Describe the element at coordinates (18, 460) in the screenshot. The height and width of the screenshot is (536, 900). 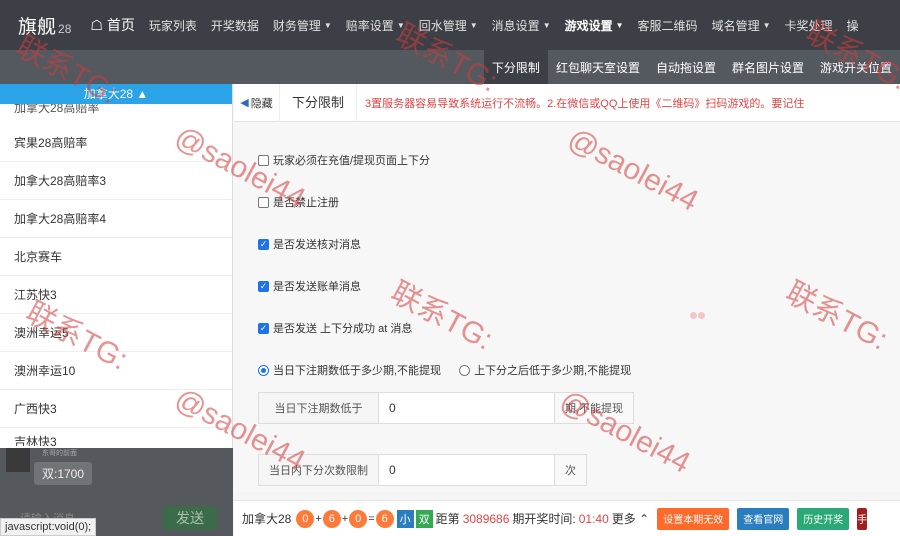
I see `avatar` at that location.